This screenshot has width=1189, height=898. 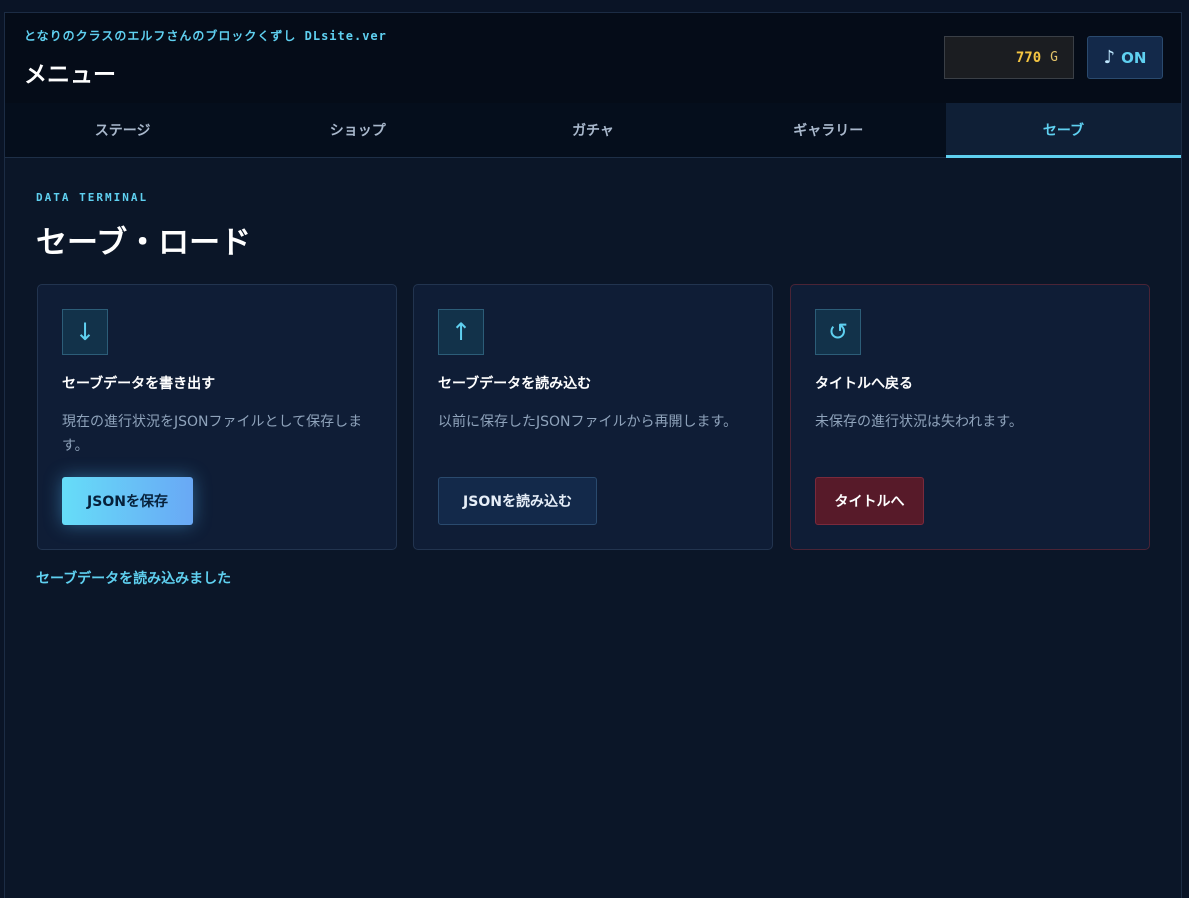 What do you see at coordinates (139, 384) in the screenshot?
I see `export-card-title: セーブデータを書き出す` at bounding box center [139, 384].